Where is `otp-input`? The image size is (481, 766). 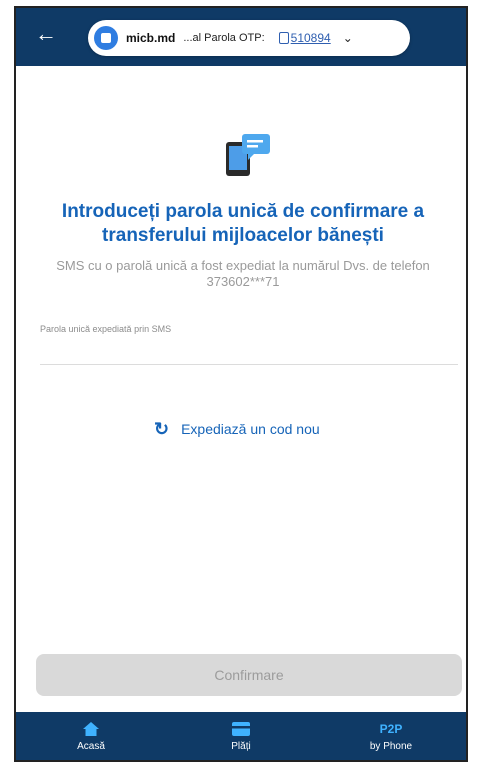
otp-input is located at coordinates (249, 351).